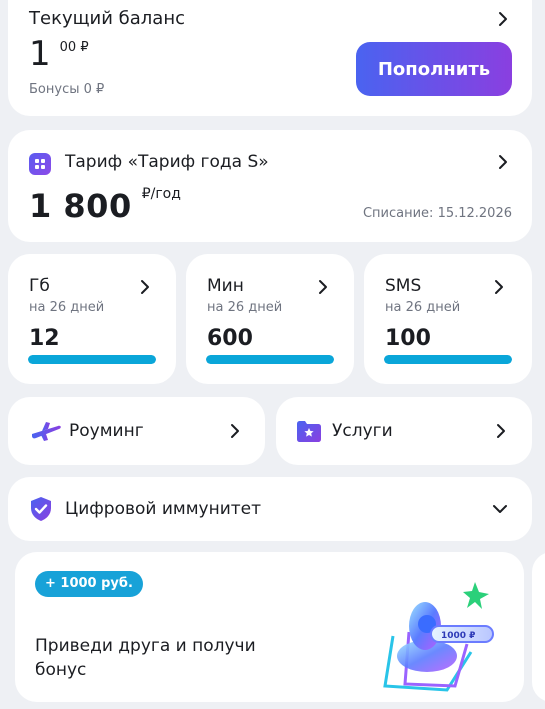  Describe the element at coordinates (40, 54) in the screenshot. I see `balance-amount-int: 1` at that location.